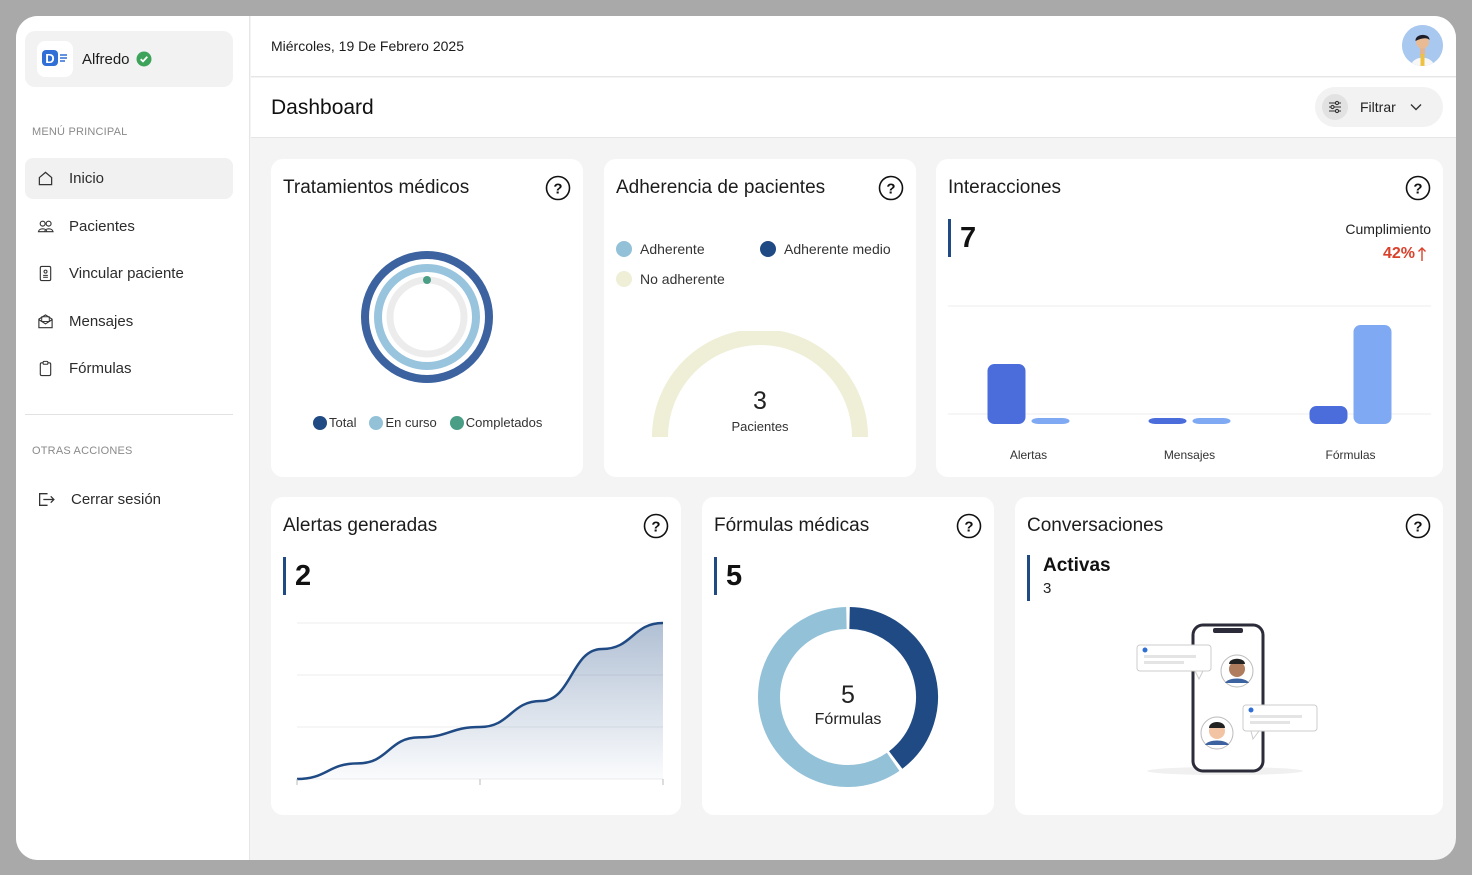  What do you see at coordinates (624, 279) in the screenshot?
I see `legend-dot-no-adherente` at bounding box center [624, 279].